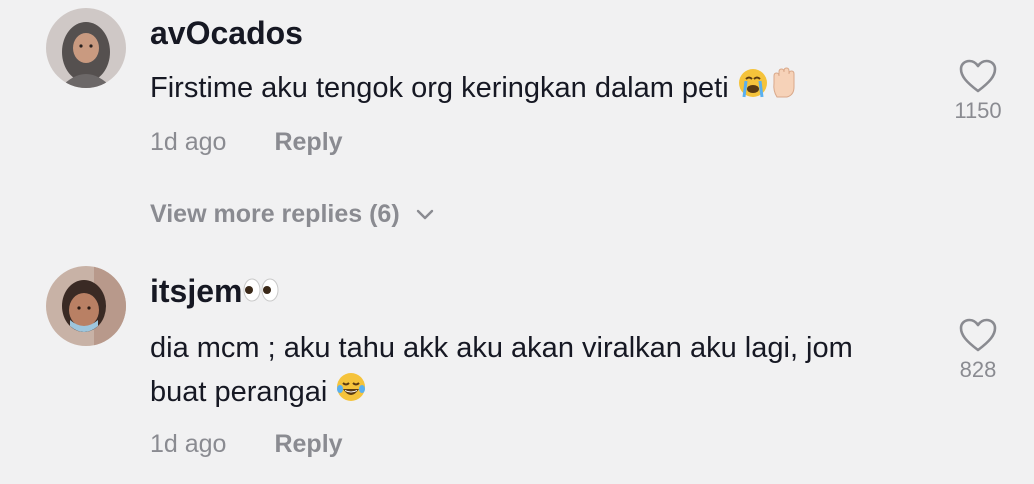  Describe the element at coordinates (275, 213) in the screenshot. I see `view-more-label: View more replies (6)` at that location.